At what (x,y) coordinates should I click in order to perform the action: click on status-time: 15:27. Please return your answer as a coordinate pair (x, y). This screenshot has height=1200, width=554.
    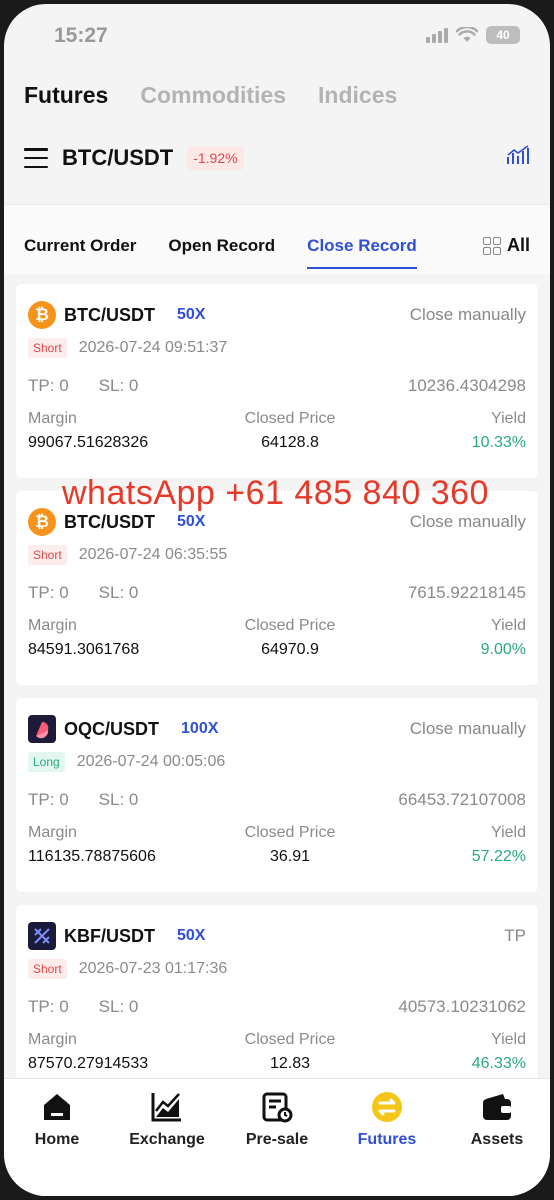
    Looking at the image, I should click on (81, 35).